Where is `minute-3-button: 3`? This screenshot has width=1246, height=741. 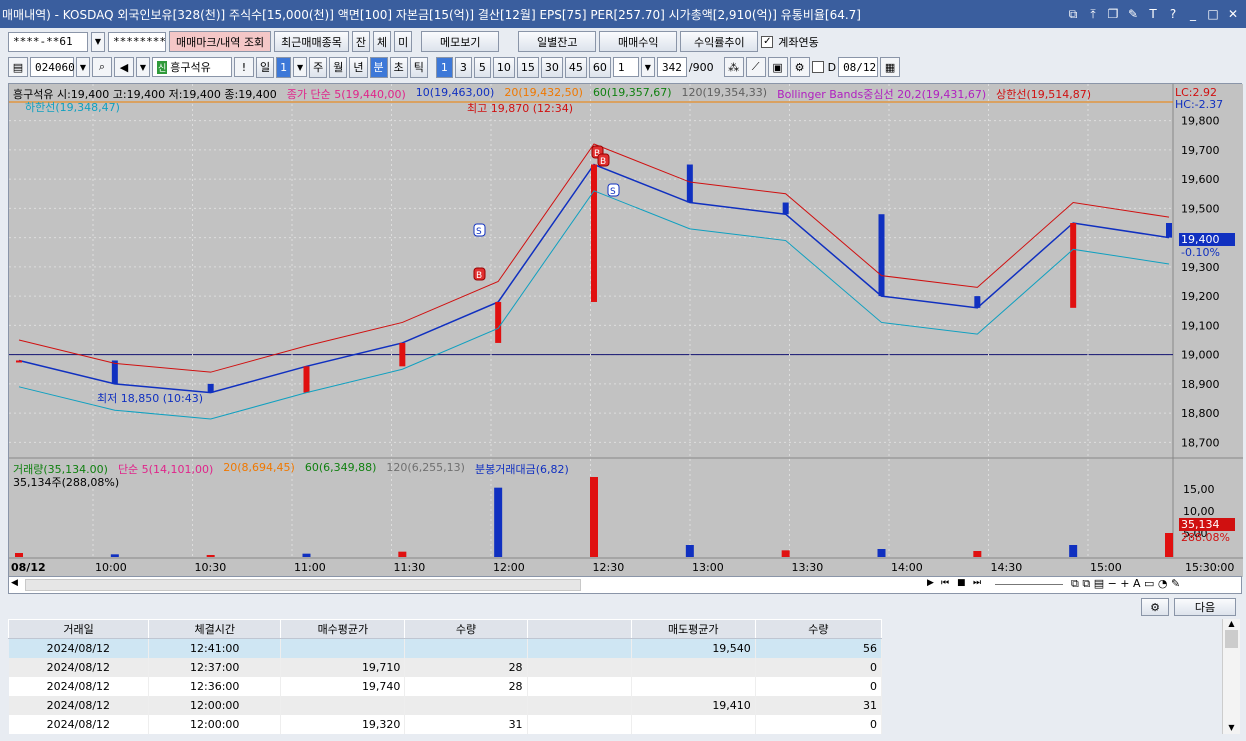 minute-3-button: 3 is located at coordinates (463, 67).